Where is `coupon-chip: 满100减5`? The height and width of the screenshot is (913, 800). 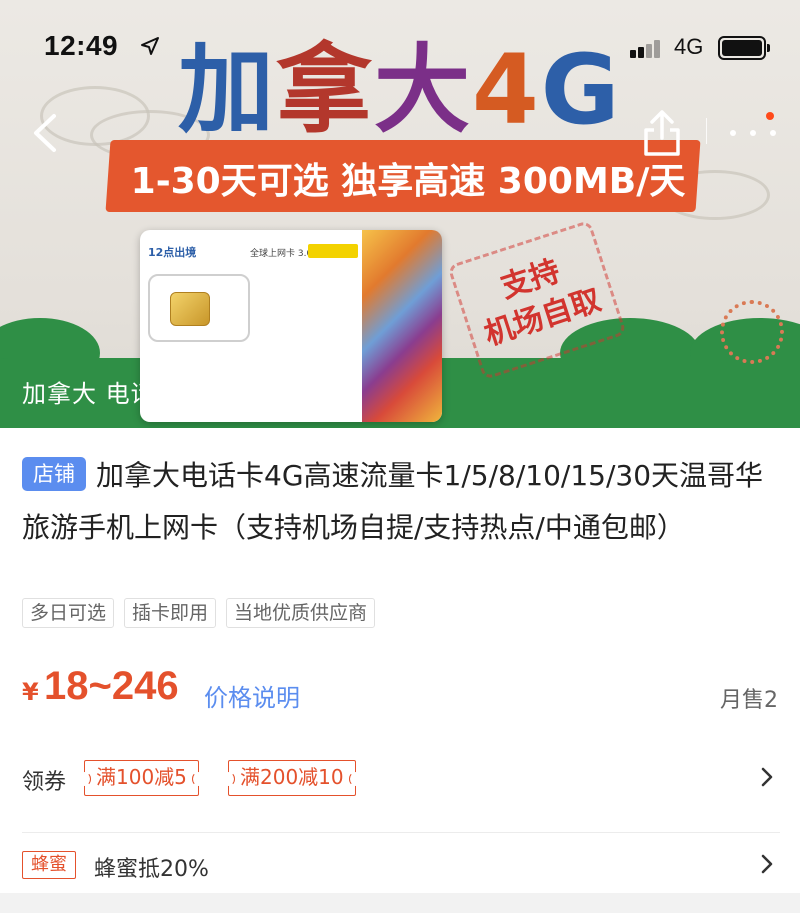 coupon-chip: 满100减5 is located at coordinates (141, 778).